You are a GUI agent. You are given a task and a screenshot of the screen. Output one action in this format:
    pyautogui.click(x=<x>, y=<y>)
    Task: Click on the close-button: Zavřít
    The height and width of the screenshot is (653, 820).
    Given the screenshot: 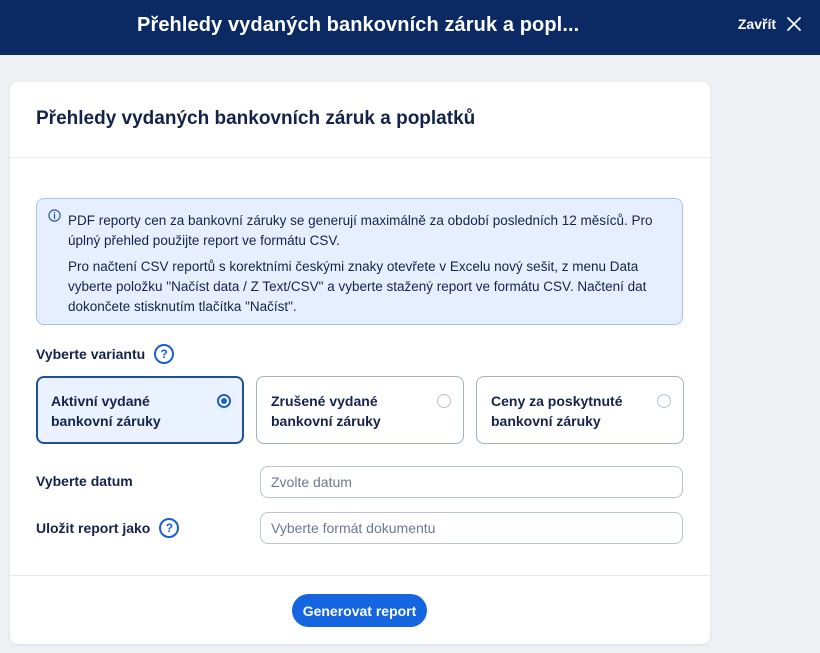 What is the action you would take?
    pyautogui.click(x=770, y=24)
    